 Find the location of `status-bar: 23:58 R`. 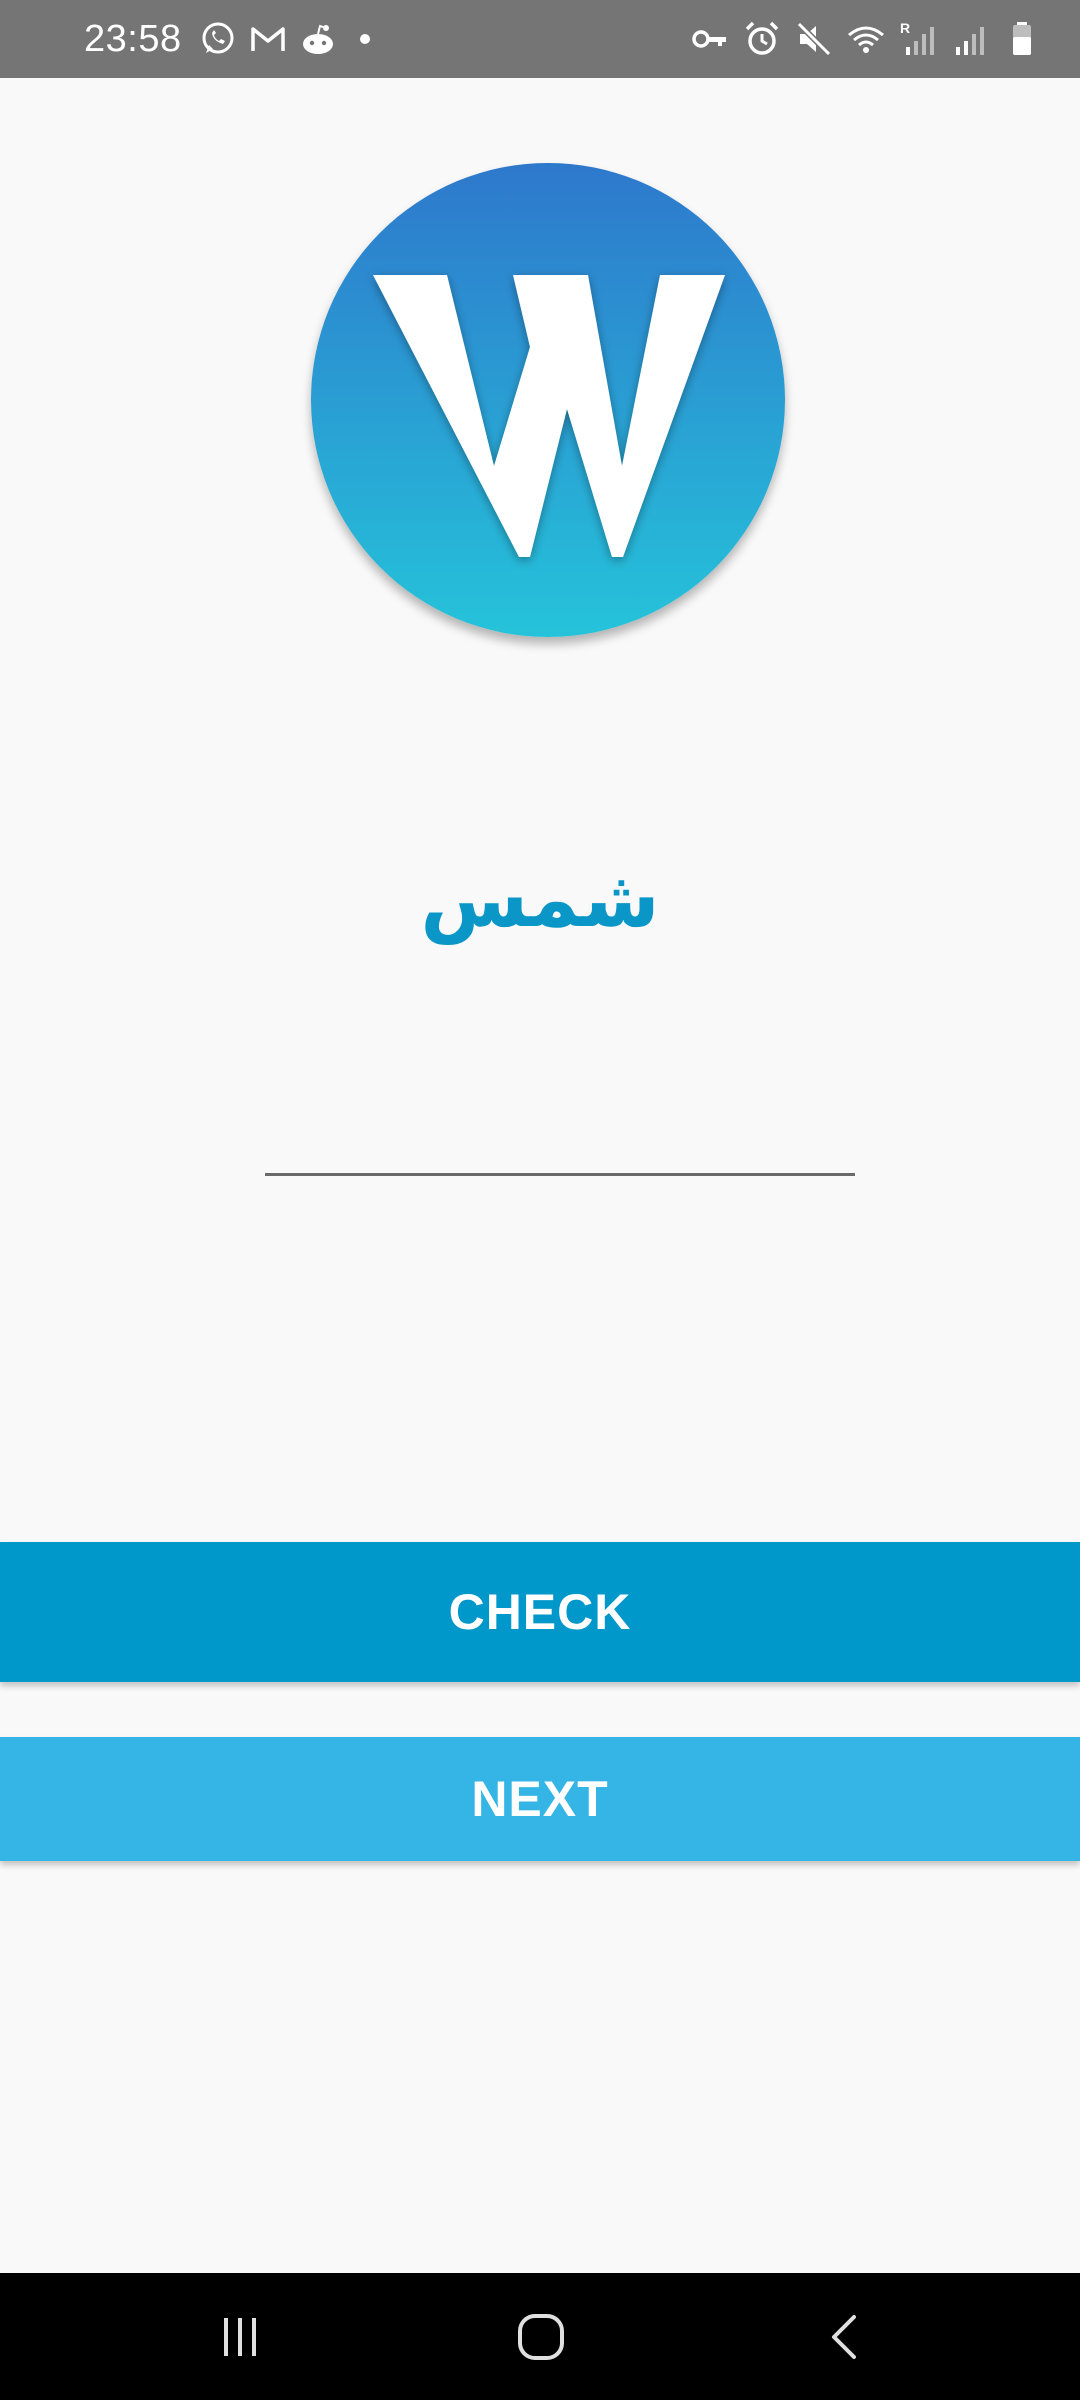

status-bar: 23:58 R is located at coordinates (540, 39).